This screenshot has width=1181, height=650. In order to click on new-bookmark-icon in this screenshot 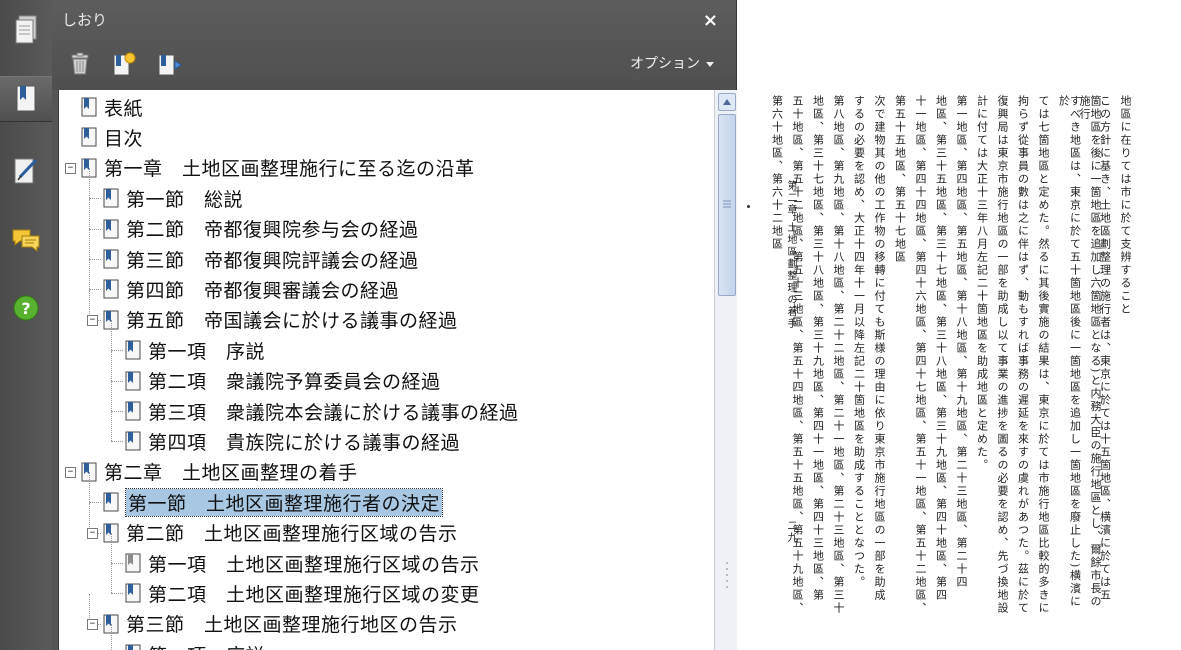, I will do `click(124, 64)`.